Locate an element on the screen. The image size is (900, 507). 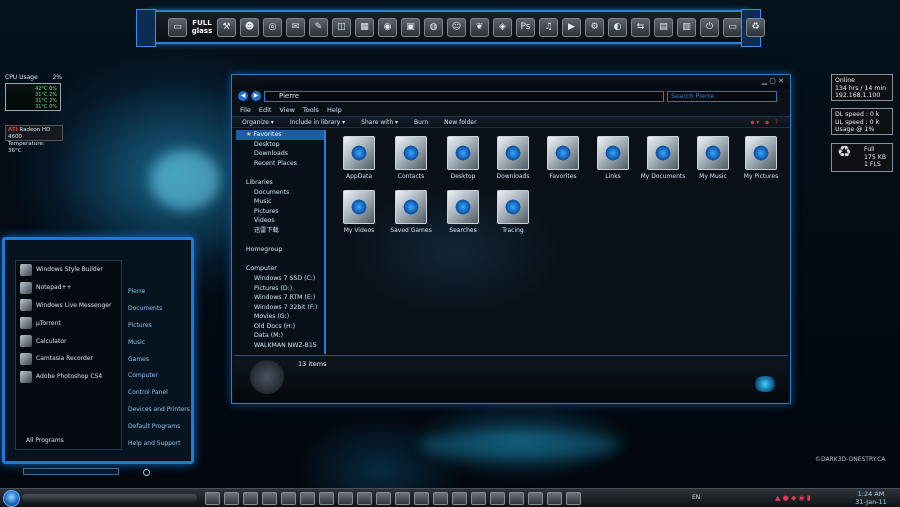
view-options-icon: ▪ ▾ ▪ ? is located at coordinates (764, 122).